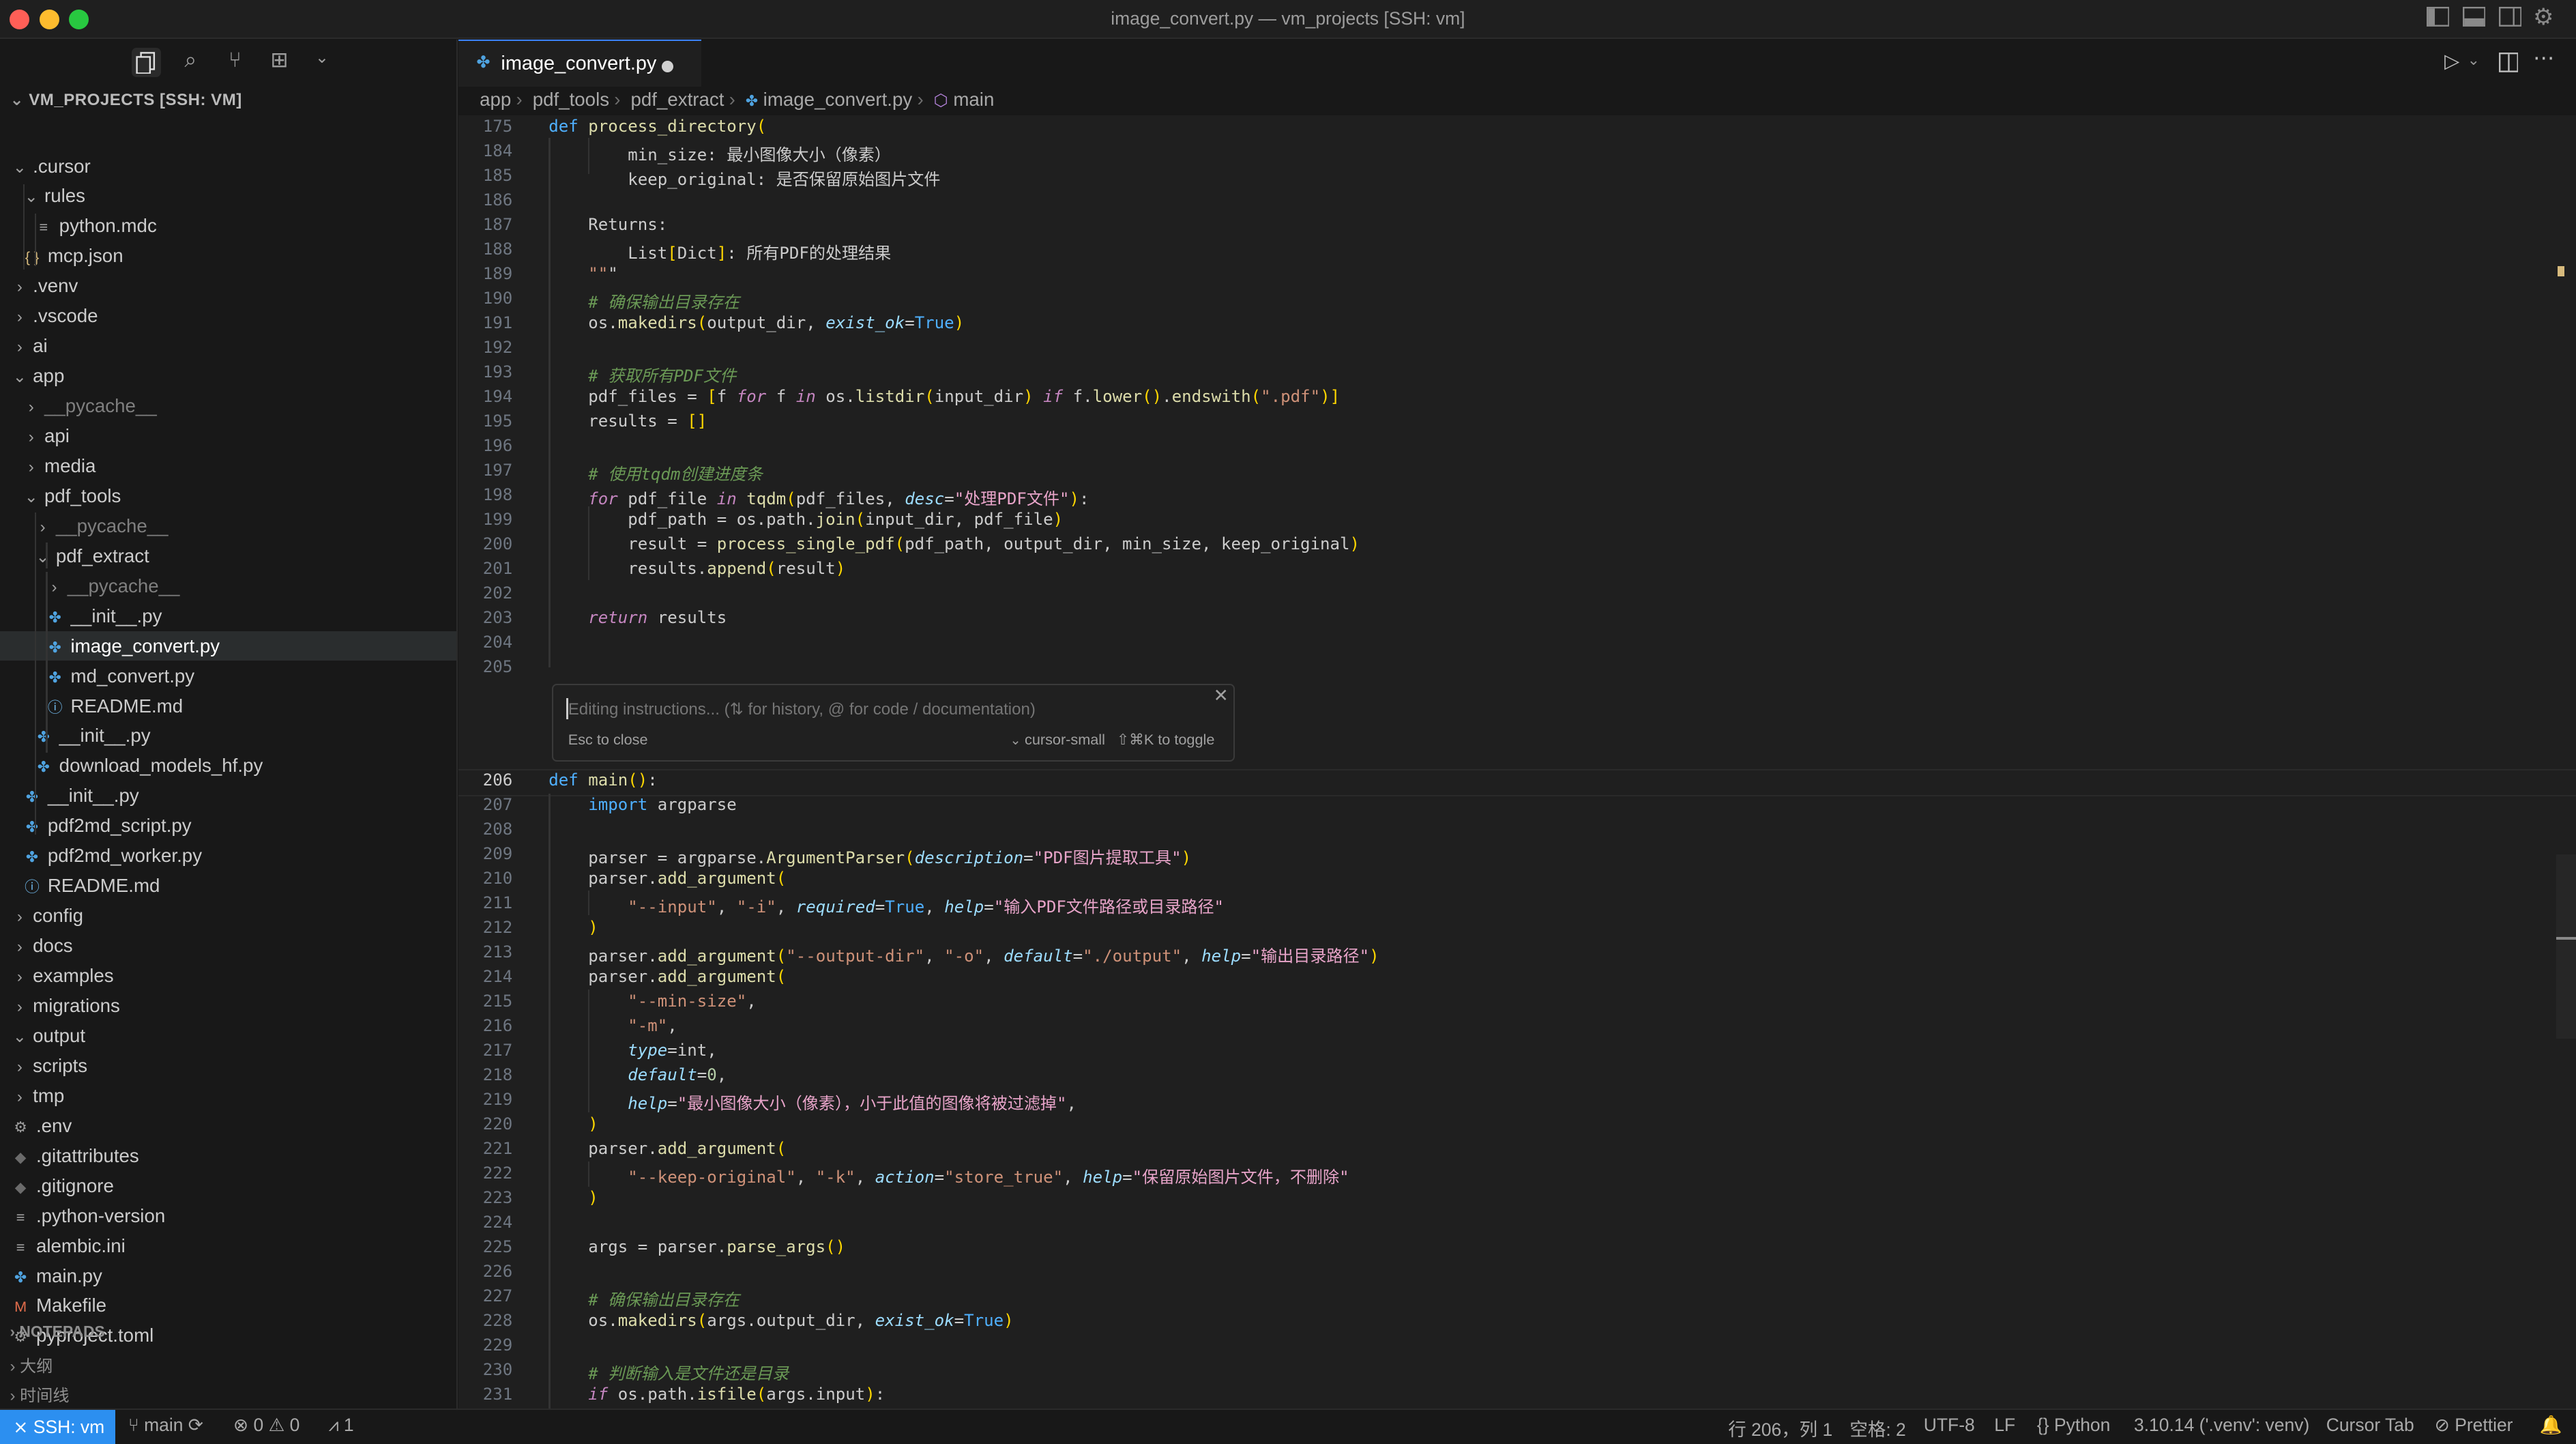 Image resolution: width=2576 pixels, height=1444 pixels. I want to click on tree-folder: › __pycache__, so click(228, 525).